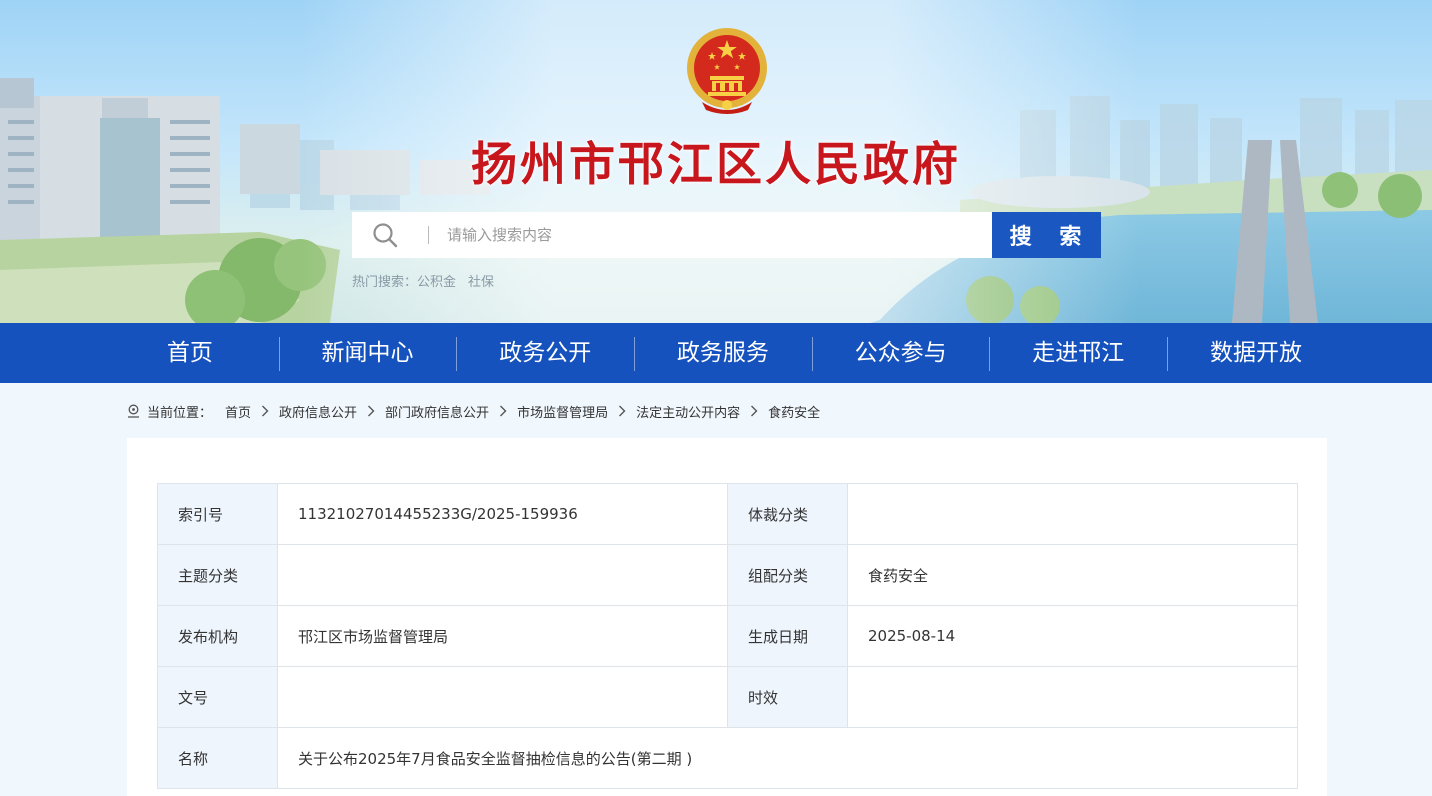 This screenshot has width=1432, height=796. Describe the element at coordinates (1072, 575) in the screenshot. I see `meta-value-category: 食药安全` at that location.